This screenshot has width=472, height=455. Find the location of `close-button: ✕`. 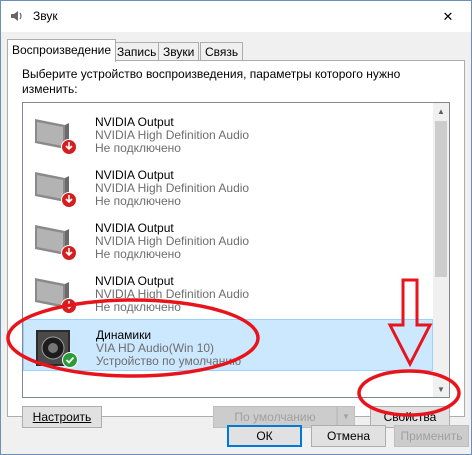

close-button: ✕ is located at coordinates (448, 16).